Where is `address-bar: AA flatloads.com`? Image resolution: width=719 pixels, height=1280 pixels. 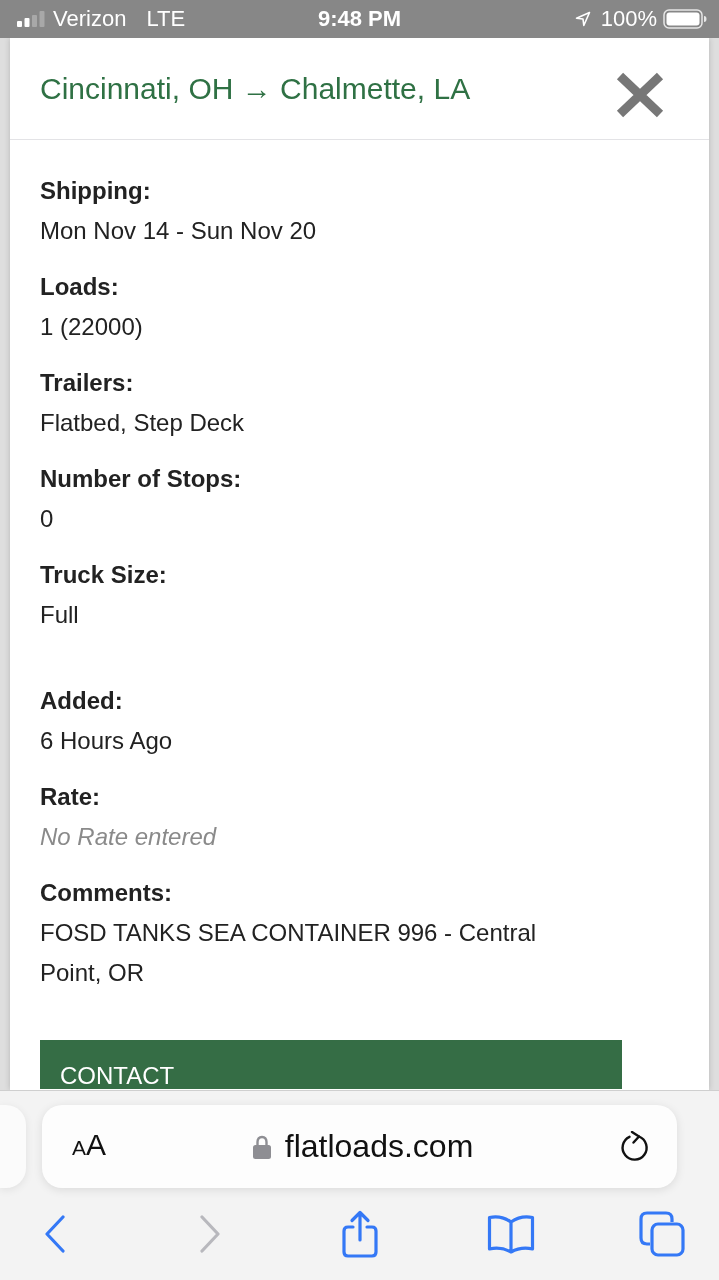
address-bar: AA flatloads.com is located at coordinates (359, 1146).